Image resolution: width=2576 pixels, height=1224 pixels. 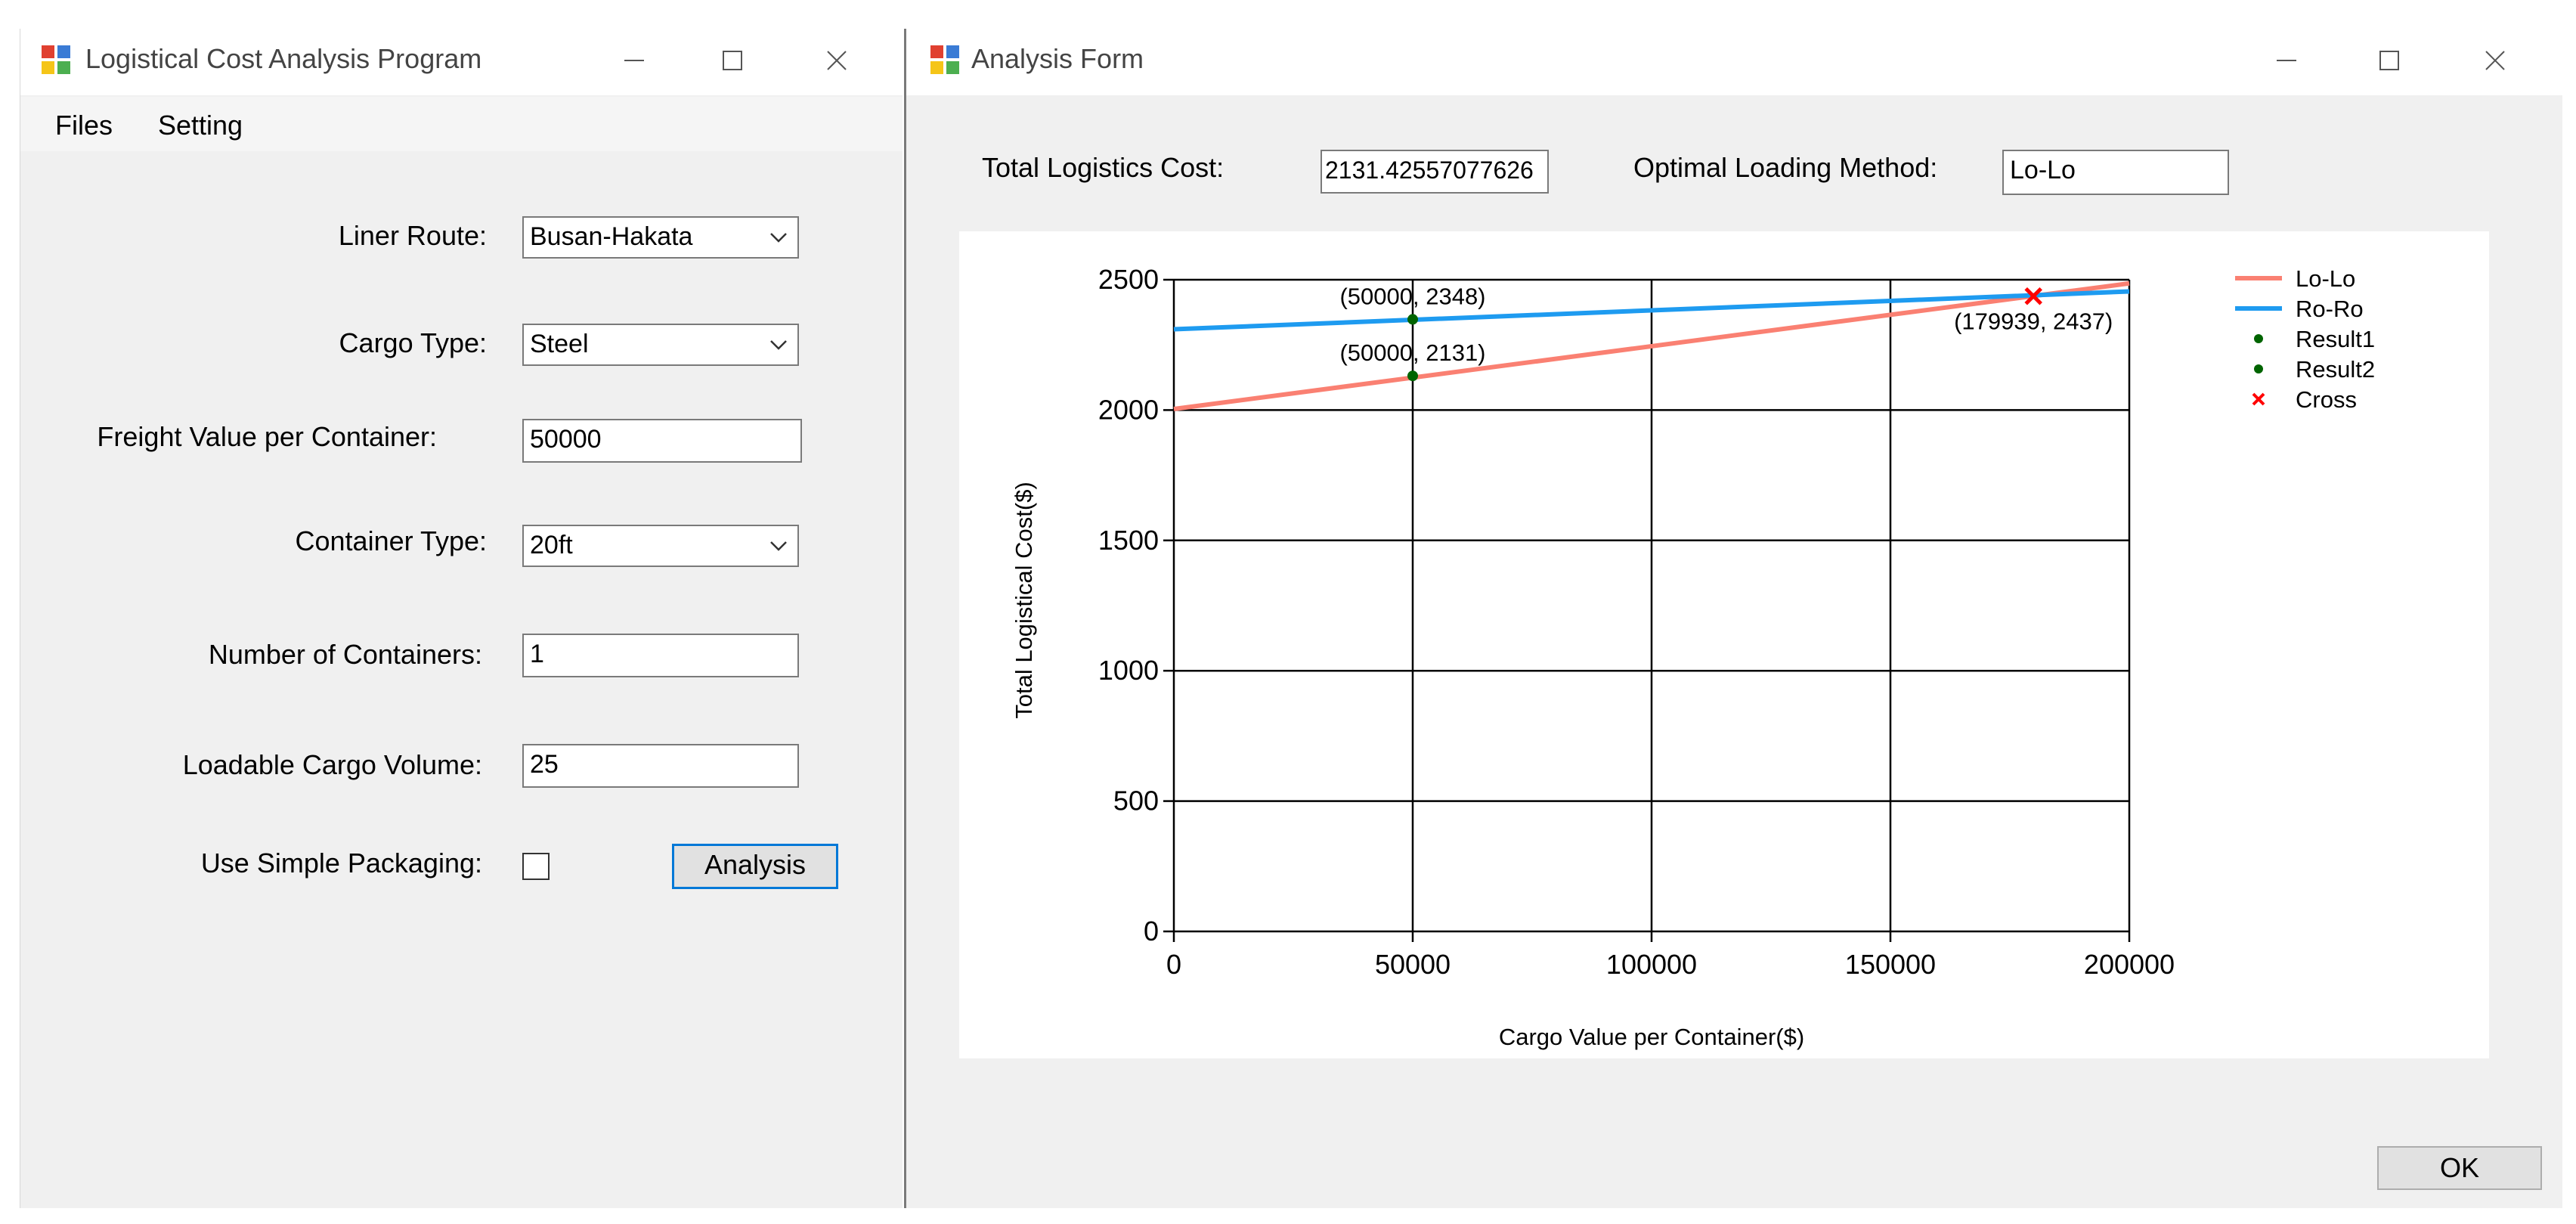 What do you see at coordinates (1734, 62) in the screenshot?
I see `analysis-window-titlebar: Analysis Form` at bounding box center [1734, 62].